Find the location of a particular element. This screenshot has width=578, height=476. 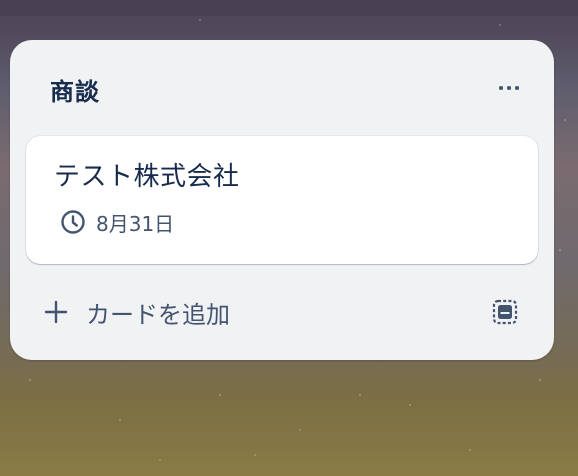

card-title: テスト株式会社 is located at coordinates (147, 177).